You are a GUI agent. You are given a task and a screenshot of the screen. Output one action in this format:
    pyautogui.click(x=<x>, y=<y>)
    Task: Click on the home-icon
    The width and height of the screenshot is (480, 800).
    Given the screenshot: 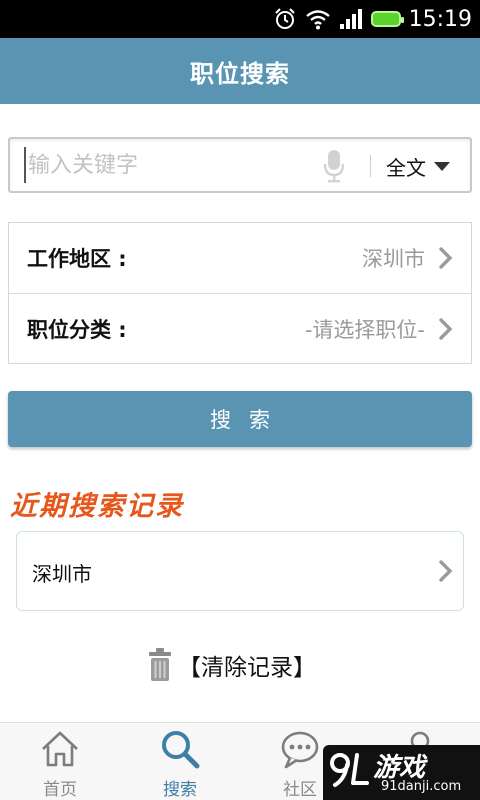 What is the action you would take?
    pyautogui.click(x=60, y=749)
    